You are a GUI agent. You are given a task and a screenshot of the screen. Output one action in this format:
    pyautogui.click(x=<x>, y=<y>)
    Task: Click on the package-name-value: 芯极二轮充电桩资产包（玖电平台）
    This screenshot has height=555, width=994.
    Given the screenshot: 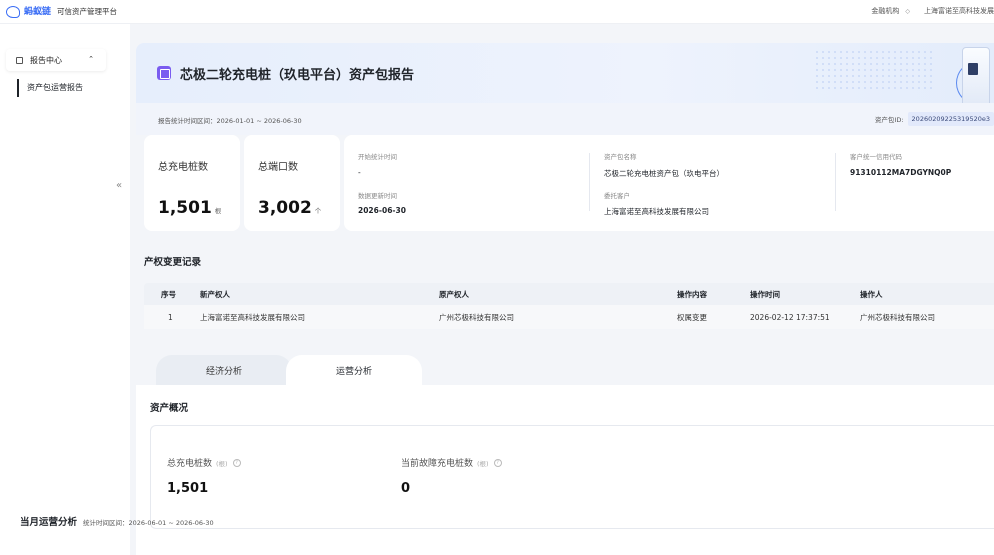 What is the action you would take?
    pyautogui.click(x=664, y=173)
    